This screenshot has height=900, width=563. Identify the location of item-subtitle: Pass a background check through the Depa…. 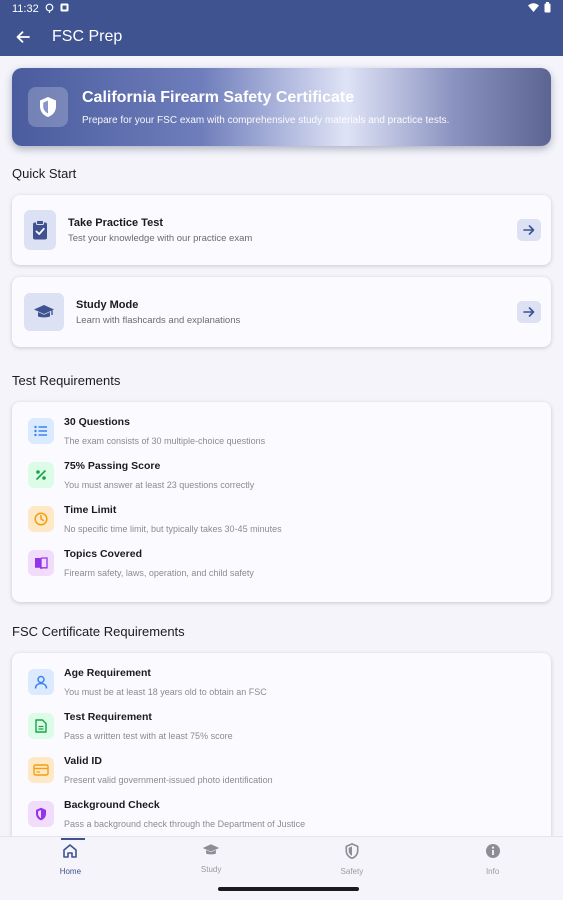
(185, 824).